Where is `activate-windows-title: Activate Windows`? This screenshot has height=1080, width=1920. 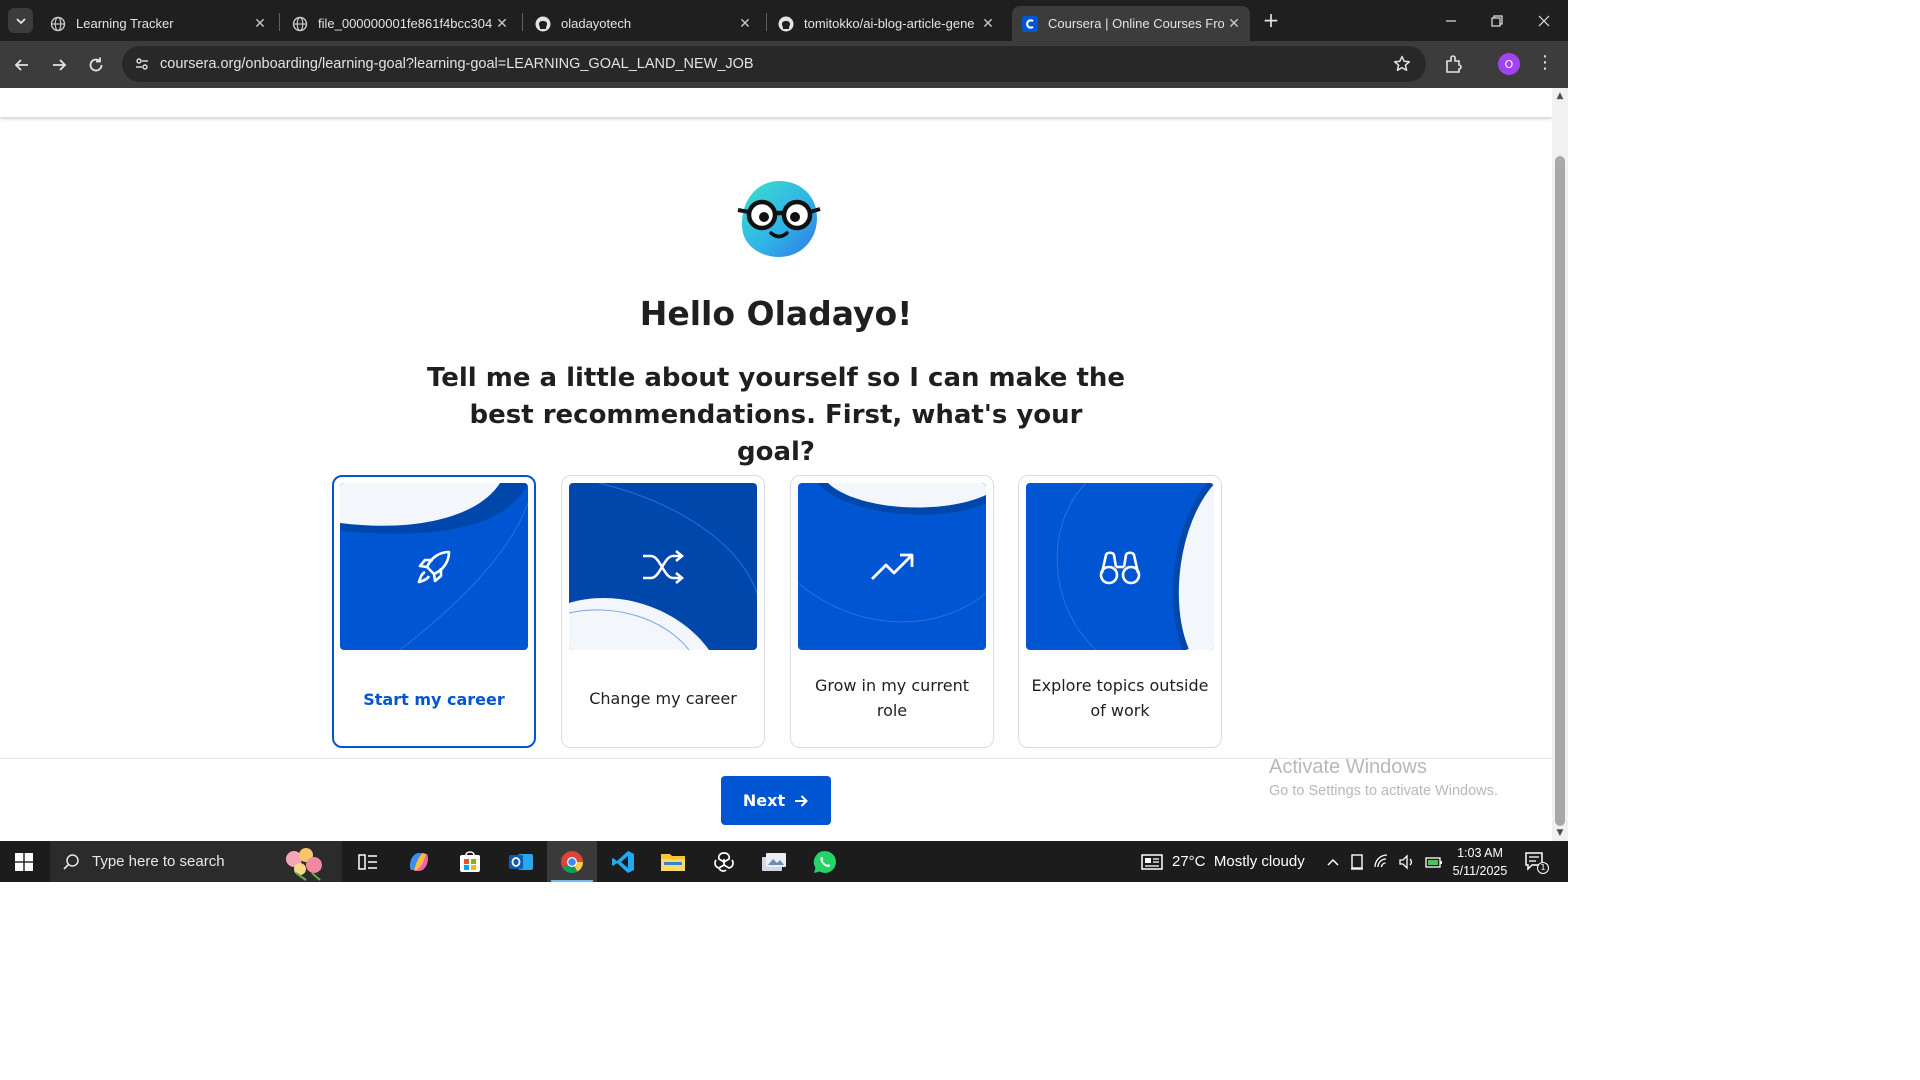 activate-windows-title: Activate Windows is located at coordinates (1348, 767).